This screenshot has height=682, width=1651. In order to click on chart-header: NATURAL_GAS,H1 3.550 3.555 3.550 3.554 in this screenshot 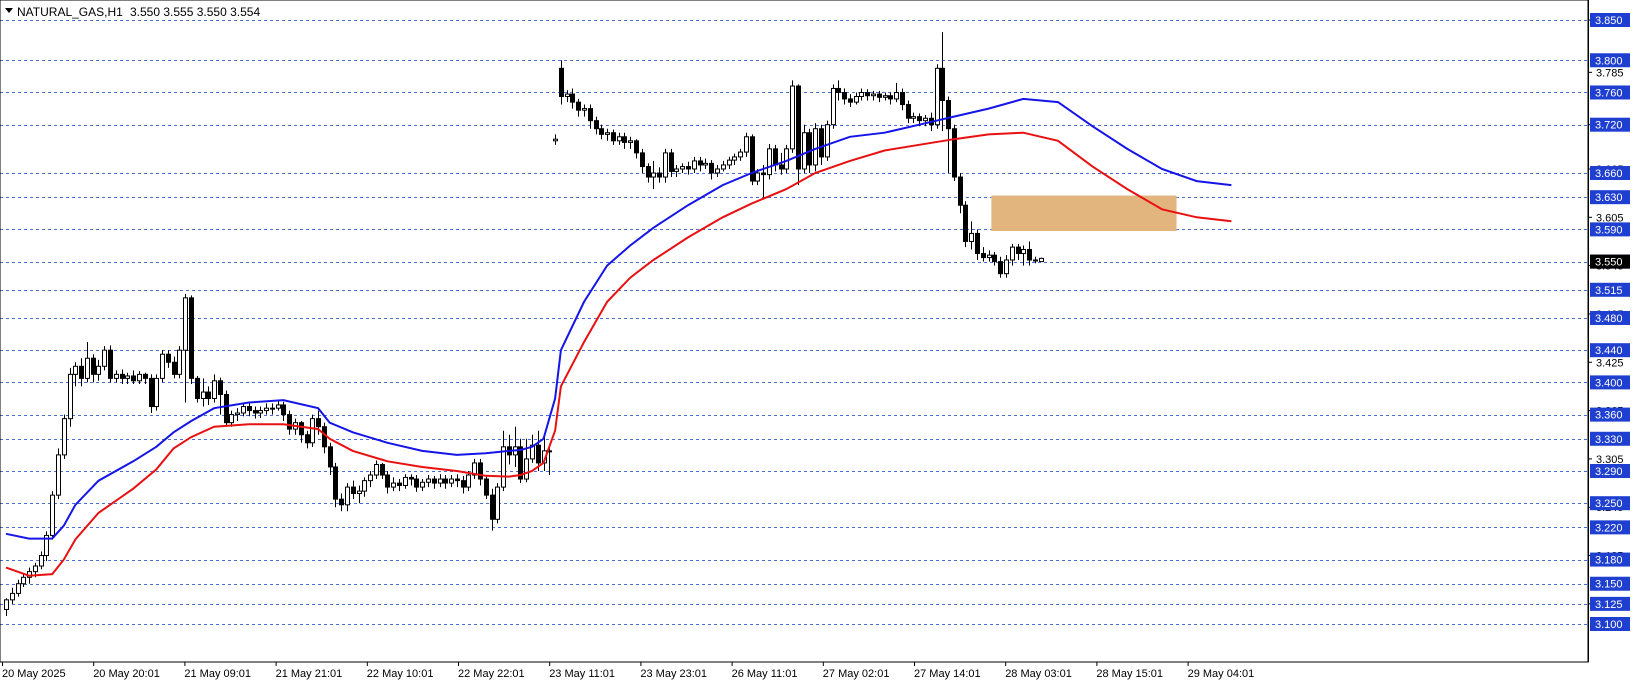, I will do `click(132, 12)`.